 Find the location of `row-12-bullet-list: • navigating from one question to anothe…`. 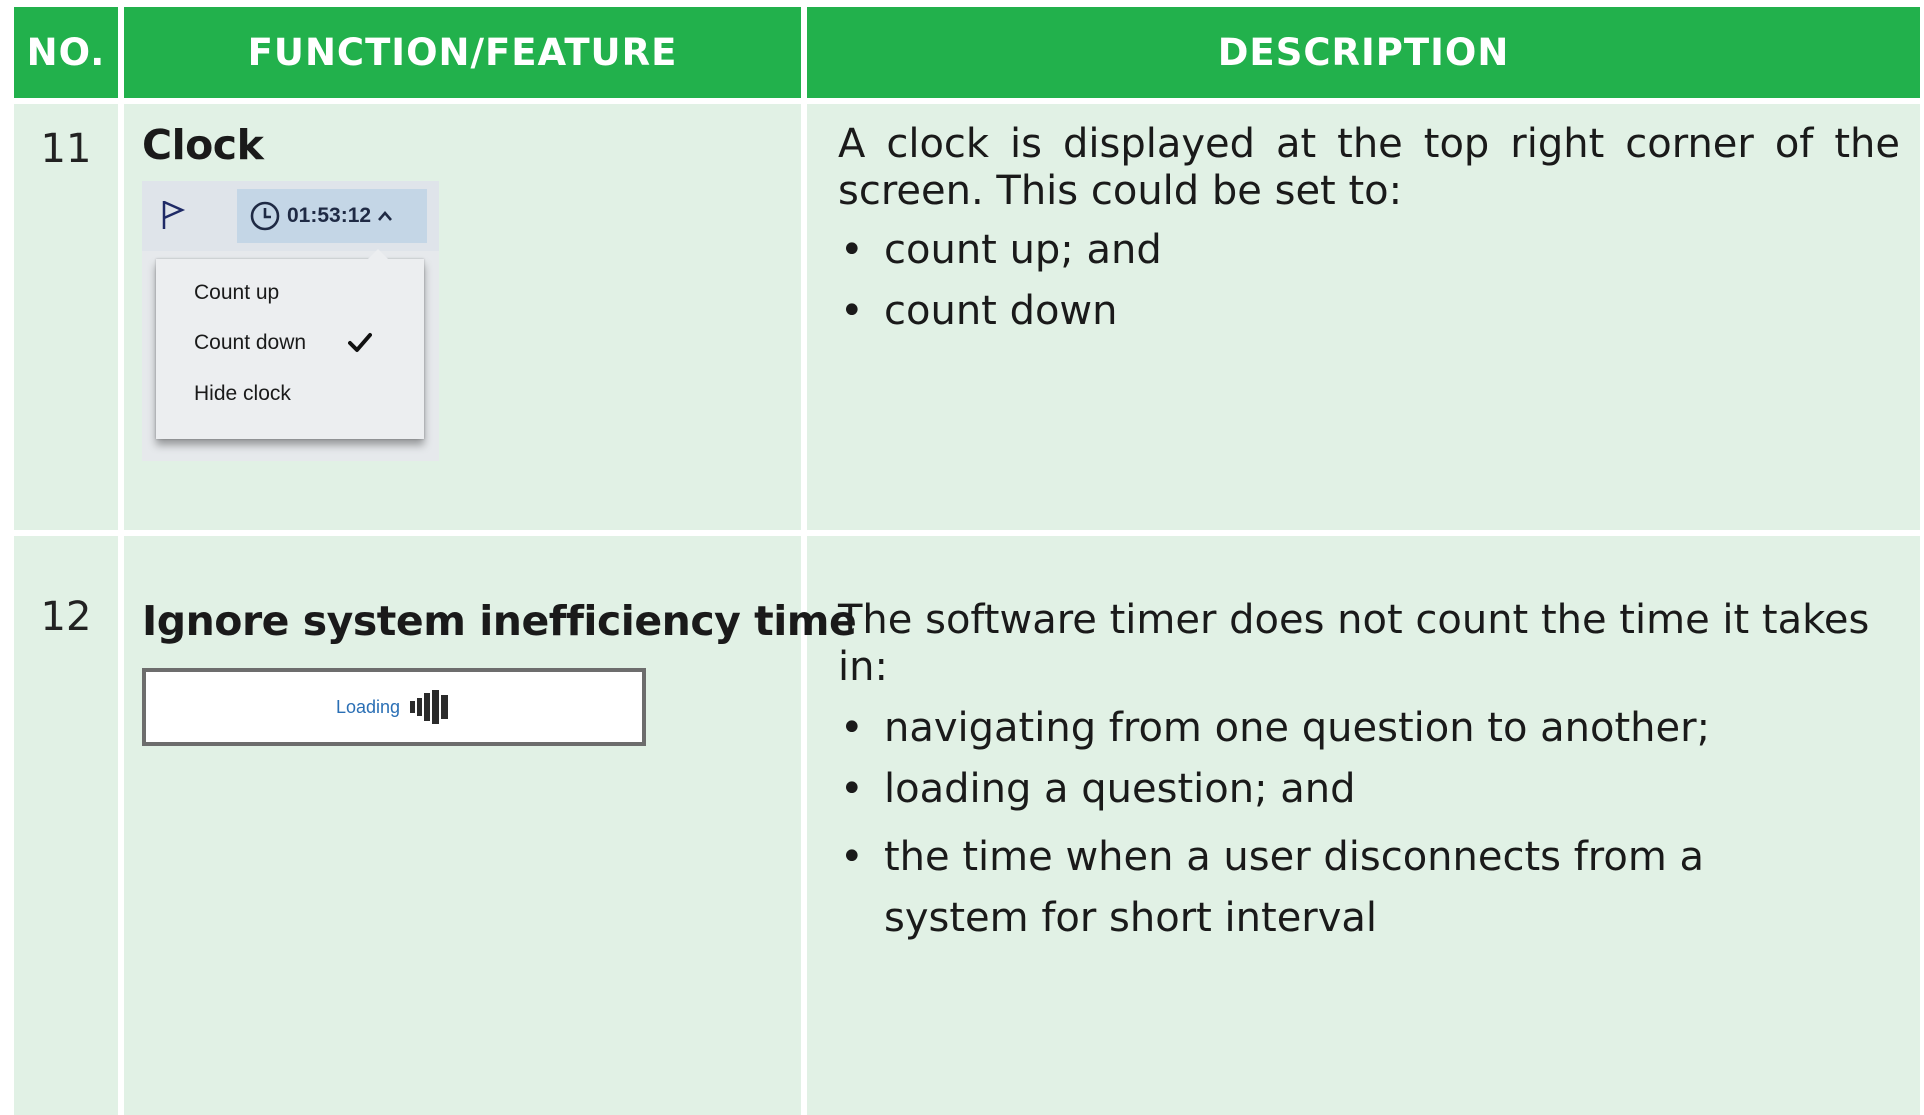

row-12-bullet-list: • navigating from one question to anothe… is located at coordinates (1369, 827).